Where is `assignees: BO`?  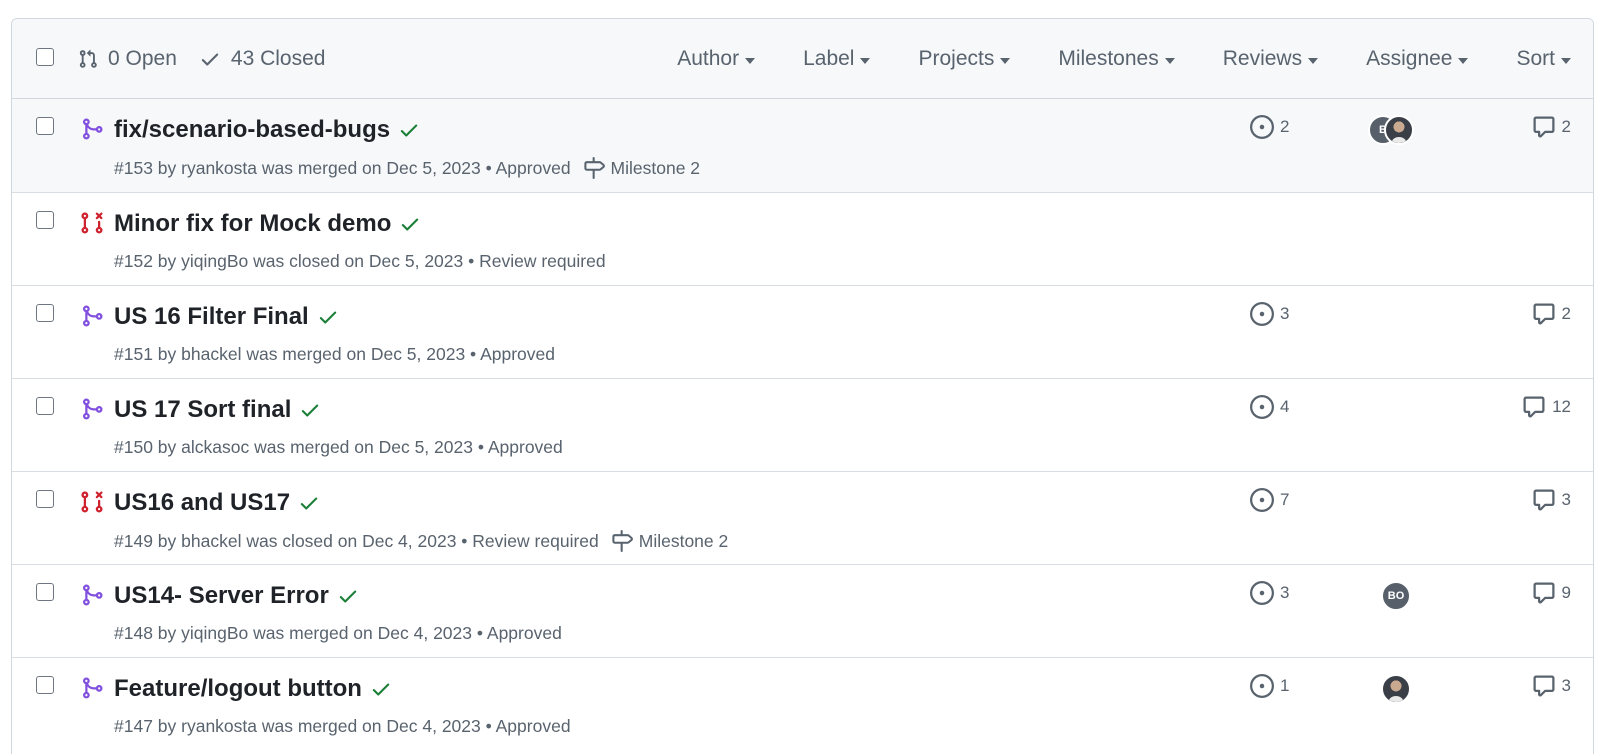
assignees: BO is located at coordinates (1398, 596).